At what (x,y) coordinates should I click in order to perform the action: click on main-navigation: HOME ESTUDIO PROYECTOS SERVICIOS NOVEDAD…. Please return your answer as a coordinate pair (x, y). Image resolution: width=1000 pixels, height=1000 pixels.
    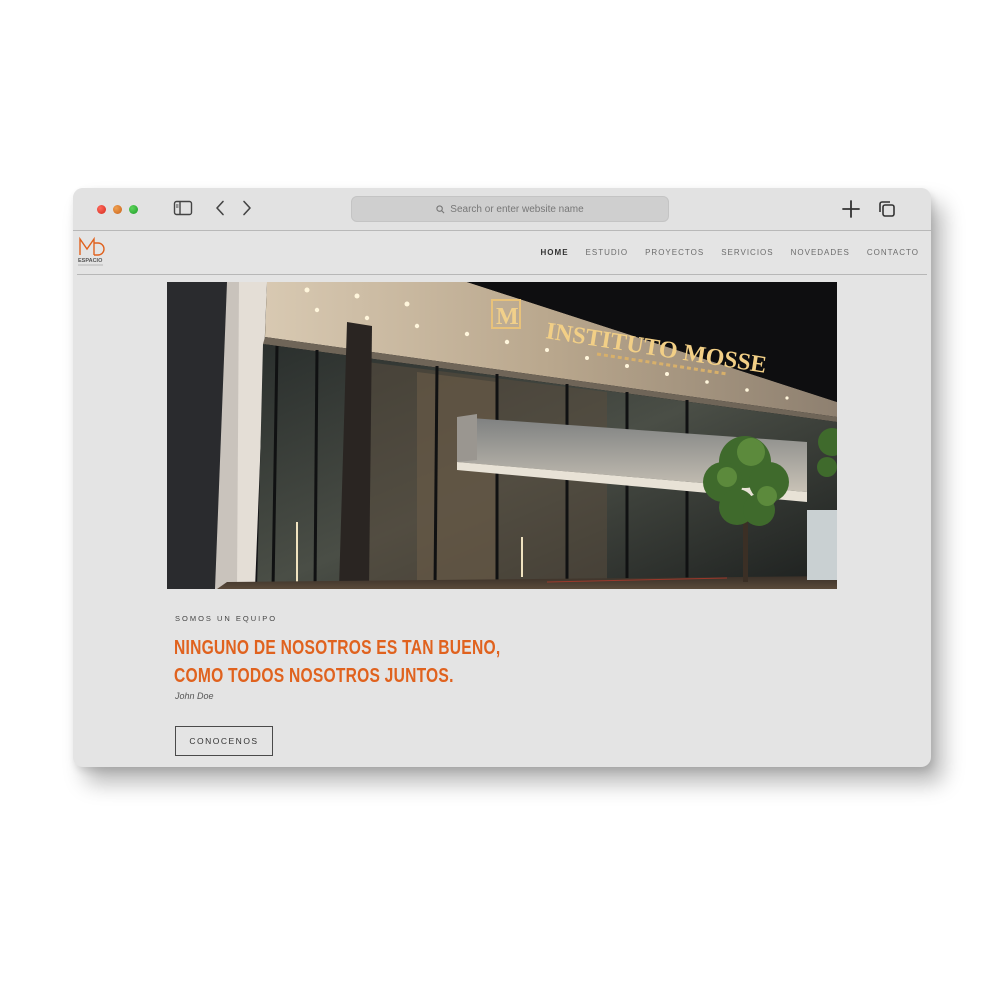
    Looking at the image, I should click on (730, 252).